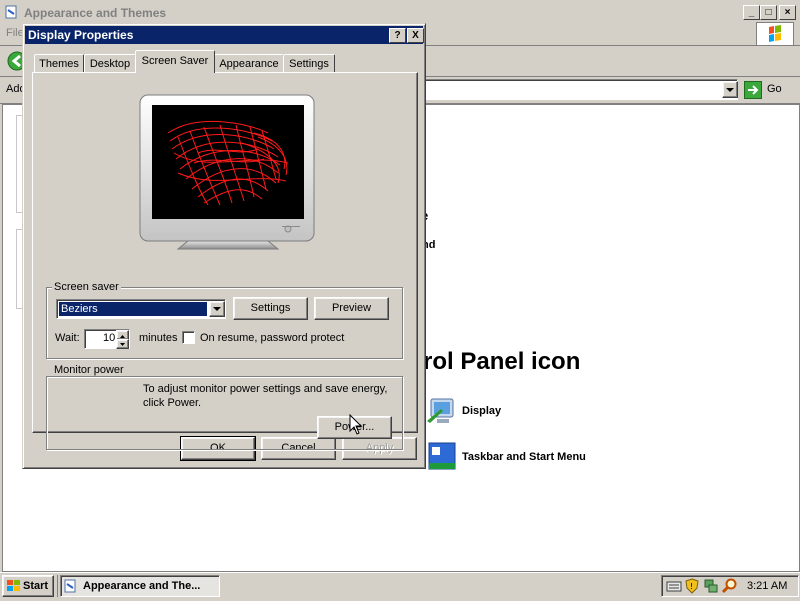 This screenshot has width=800, height=601. I want to click on screen-saver-select: Beziers, so click(141, 309).